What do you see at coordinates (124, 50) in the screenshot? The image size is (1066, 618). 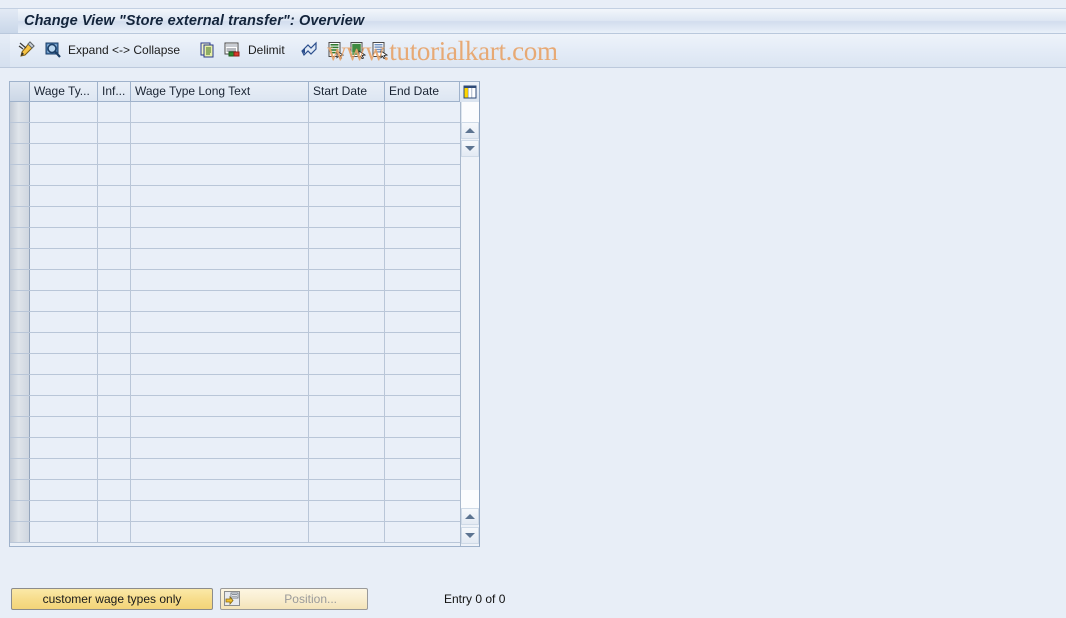 I see `expand-collapse-button: Expand <-> Collapse` at bounding box center [124, 50].